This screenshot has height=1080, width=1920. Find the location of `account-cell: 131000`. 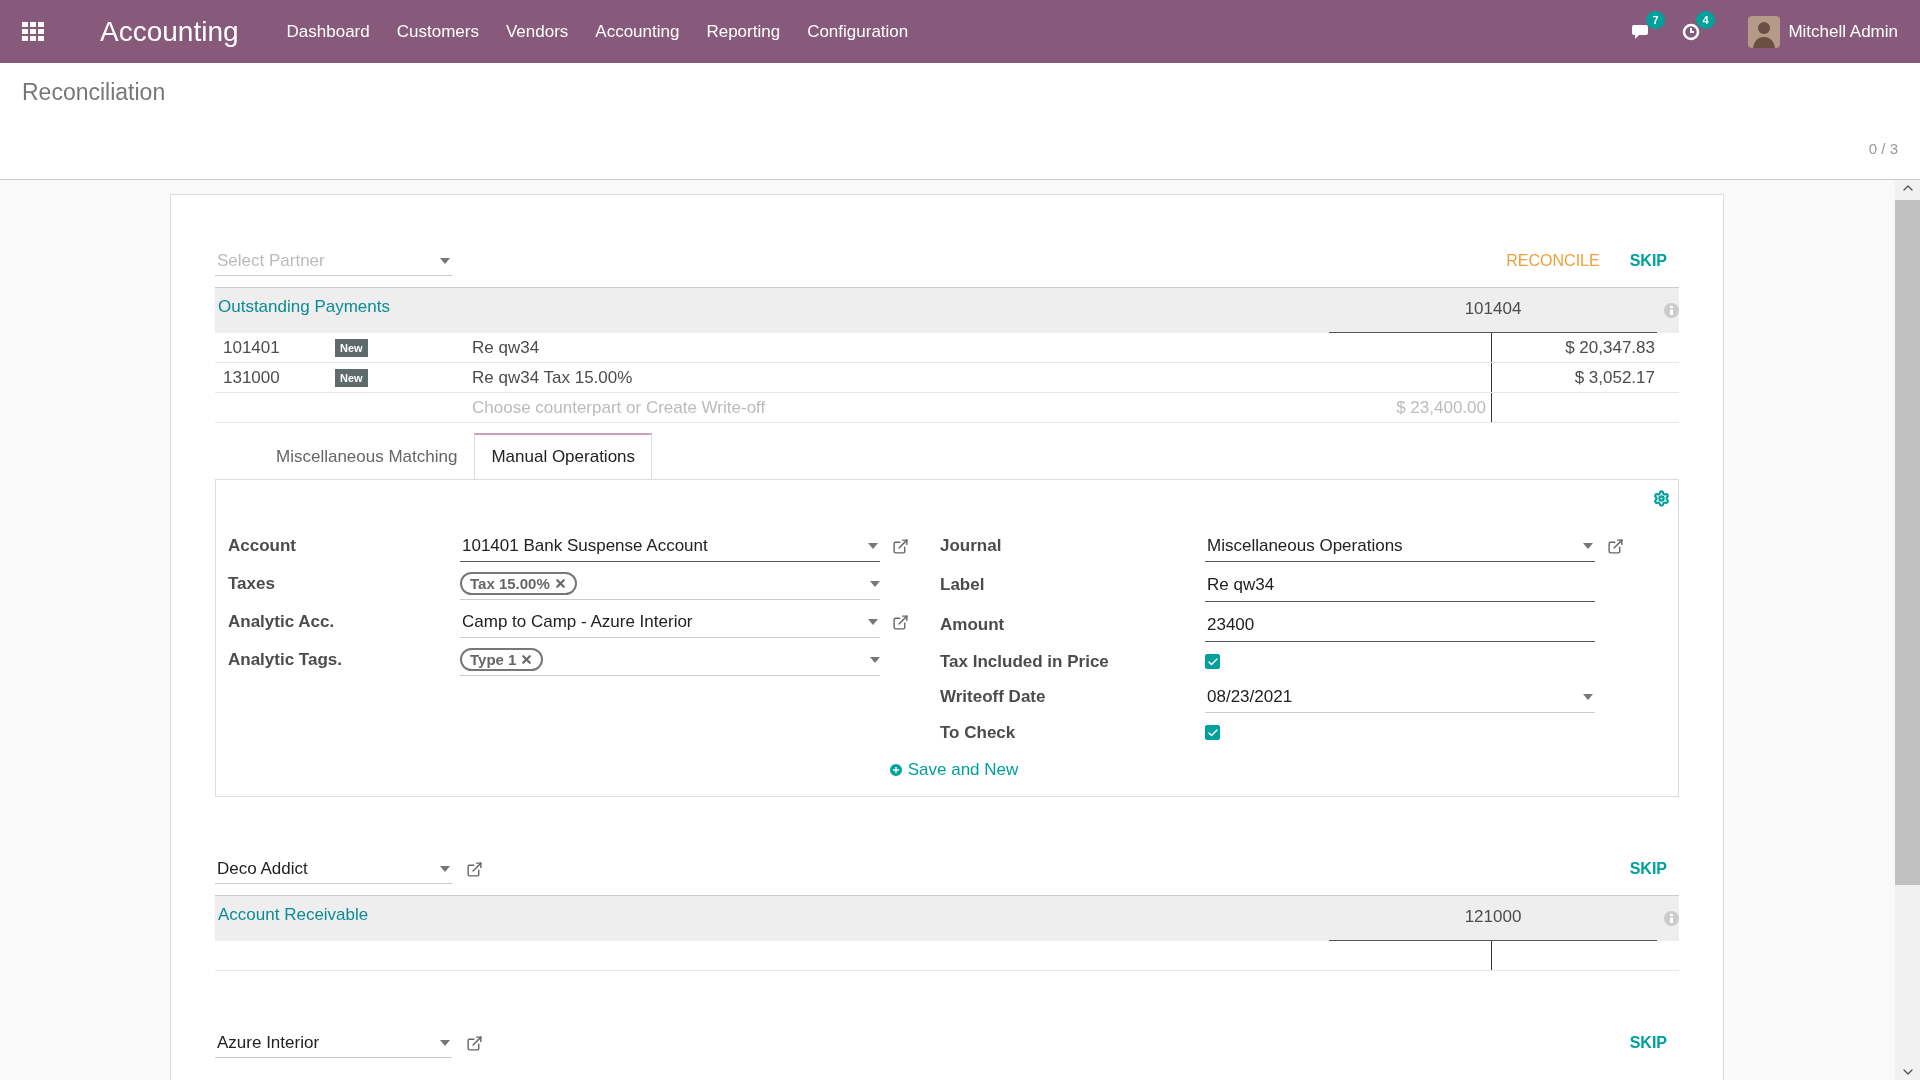

account-cell: 131000 is located at coordinates (271, 378).